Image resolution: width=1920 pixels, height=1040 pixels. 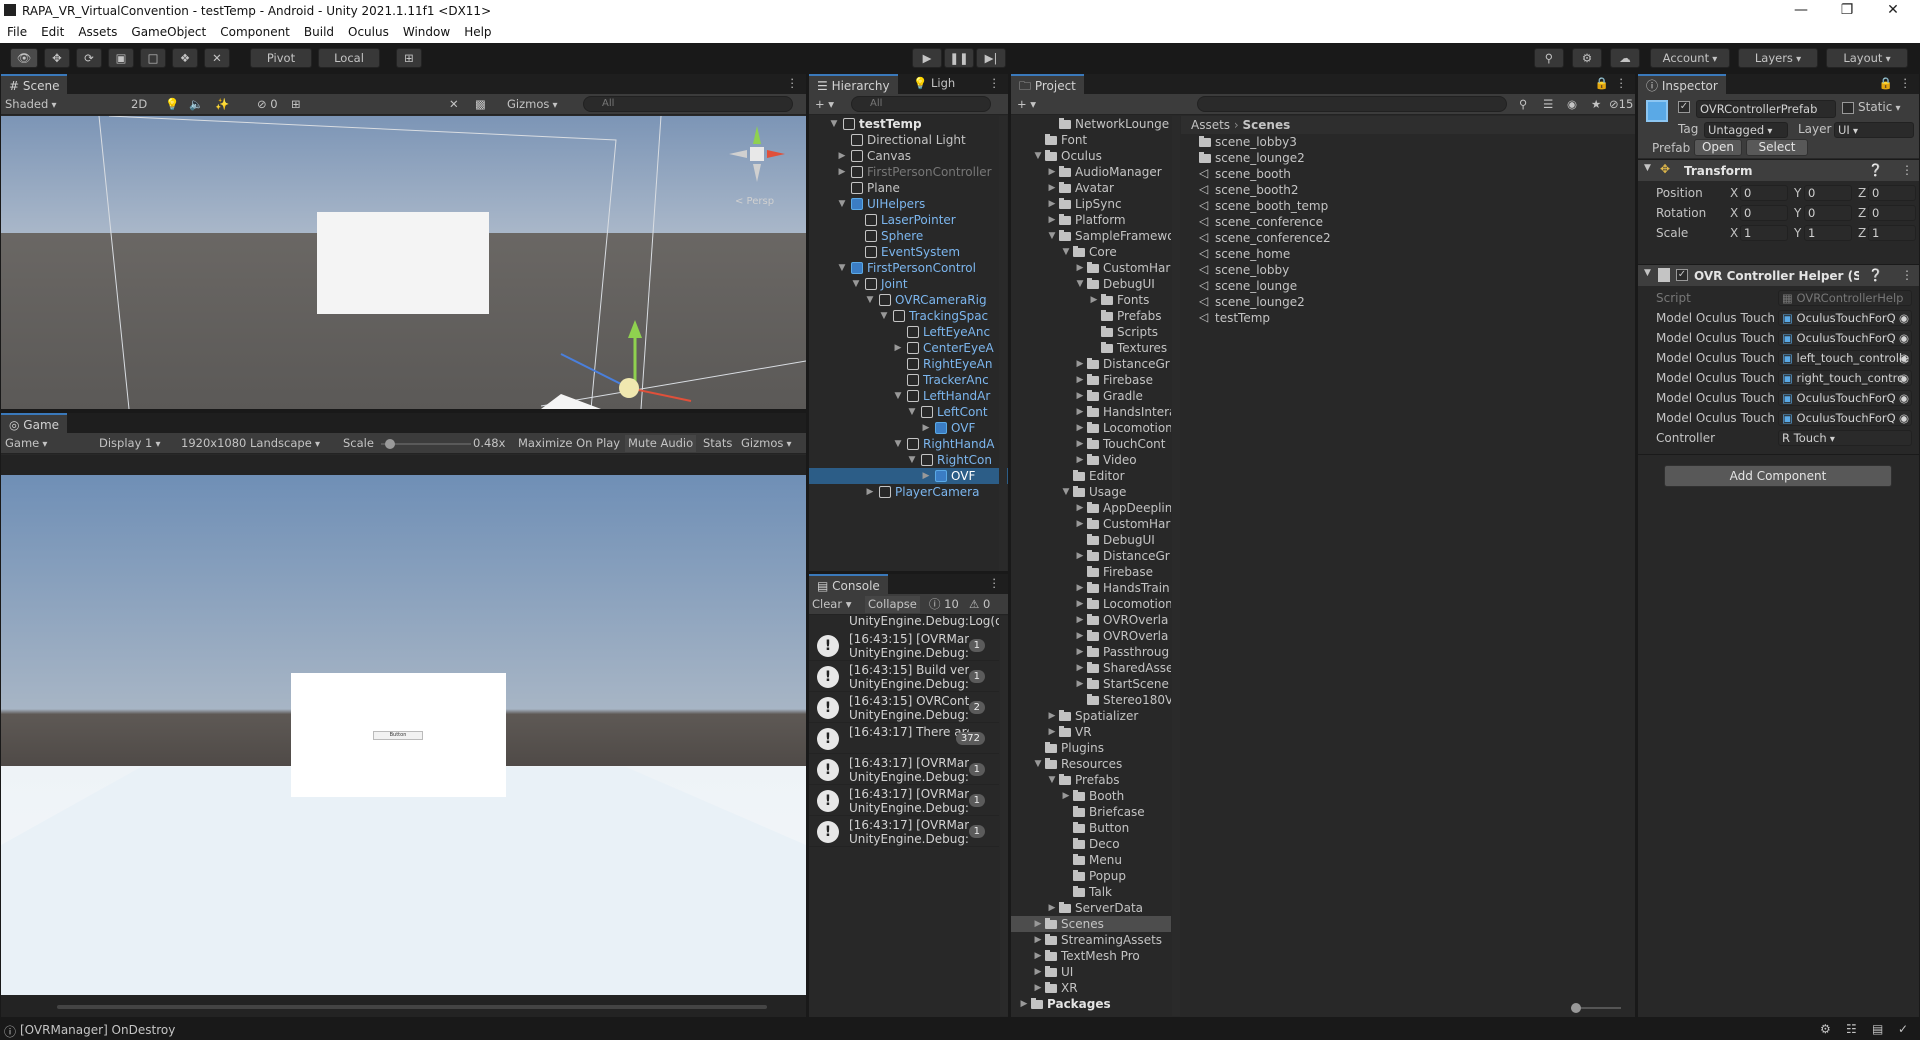 What do you see at coordinates (661, 443) in the screenshot?
I see `mute-audio-toggle: Mute Audio` at bounding box center [661, 443].